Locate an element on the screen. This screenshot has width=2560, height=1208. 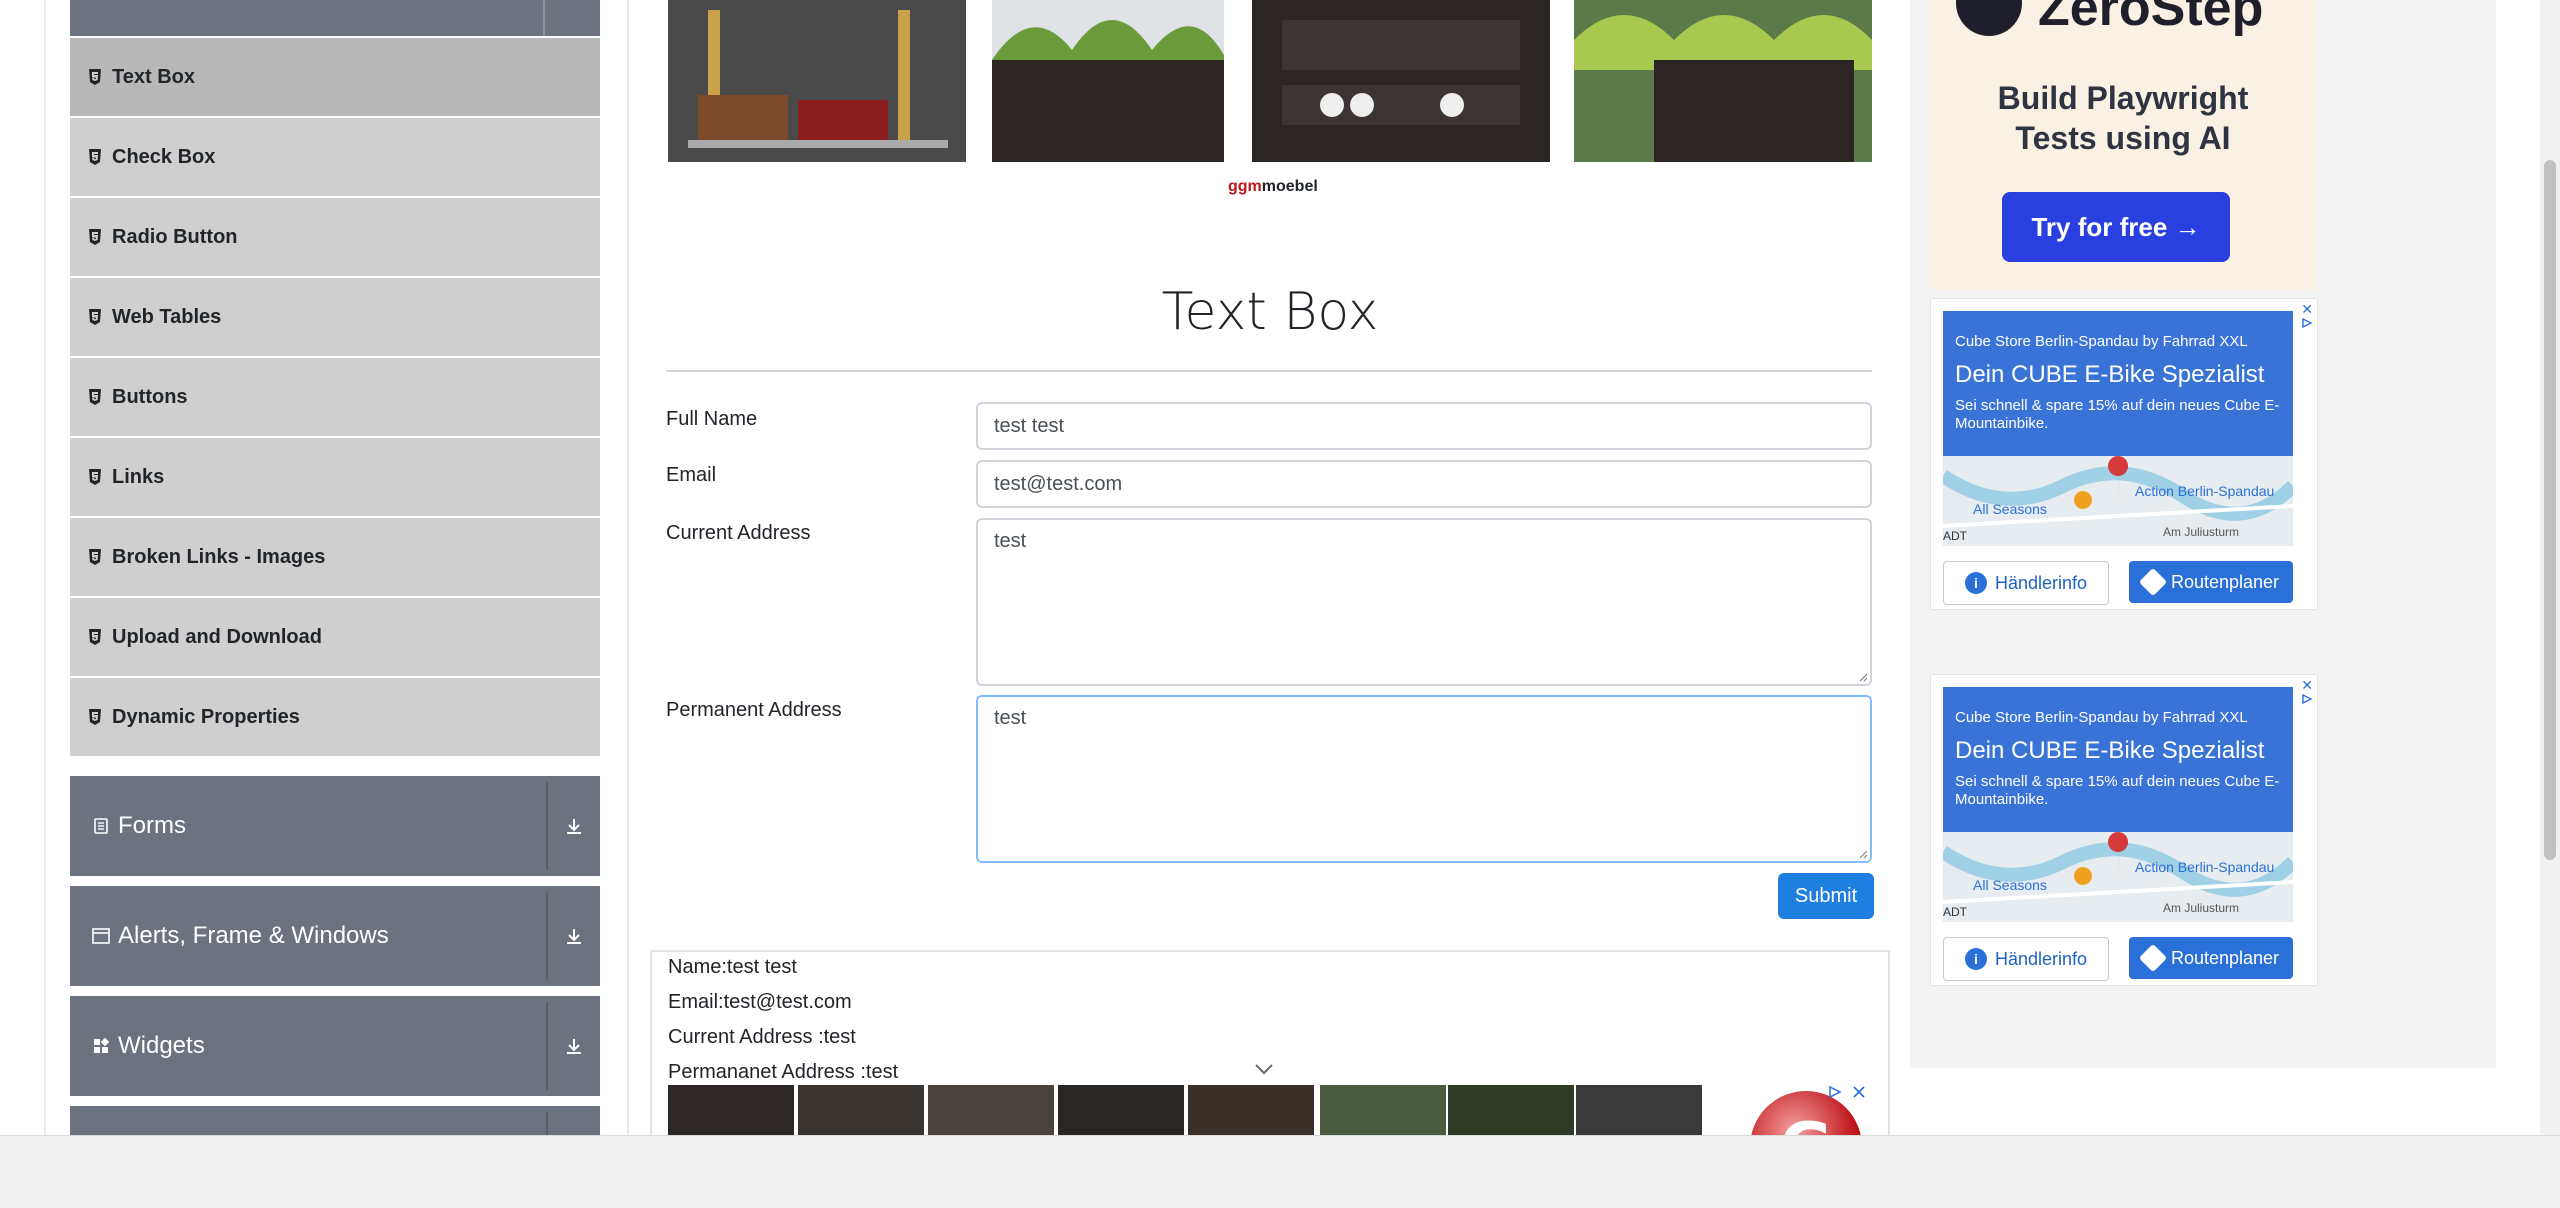
map-label-action: Action Berlin-Spandau is located at coordinates (2204, 867).